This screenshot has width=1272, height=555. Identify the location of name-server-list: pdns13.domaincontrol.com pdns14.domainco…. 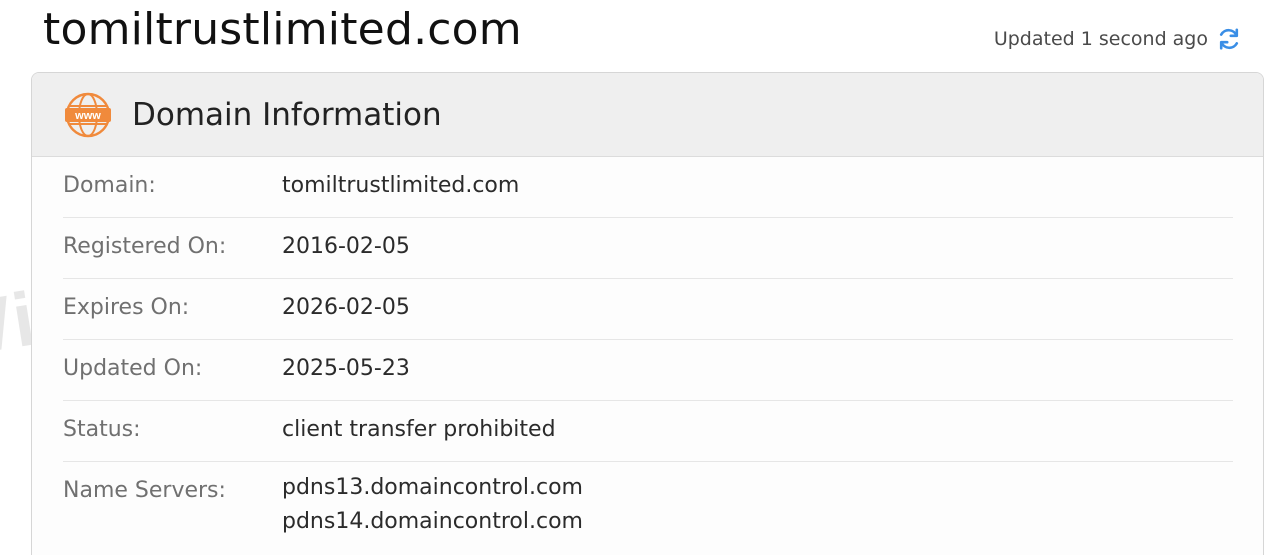
(432, 500).